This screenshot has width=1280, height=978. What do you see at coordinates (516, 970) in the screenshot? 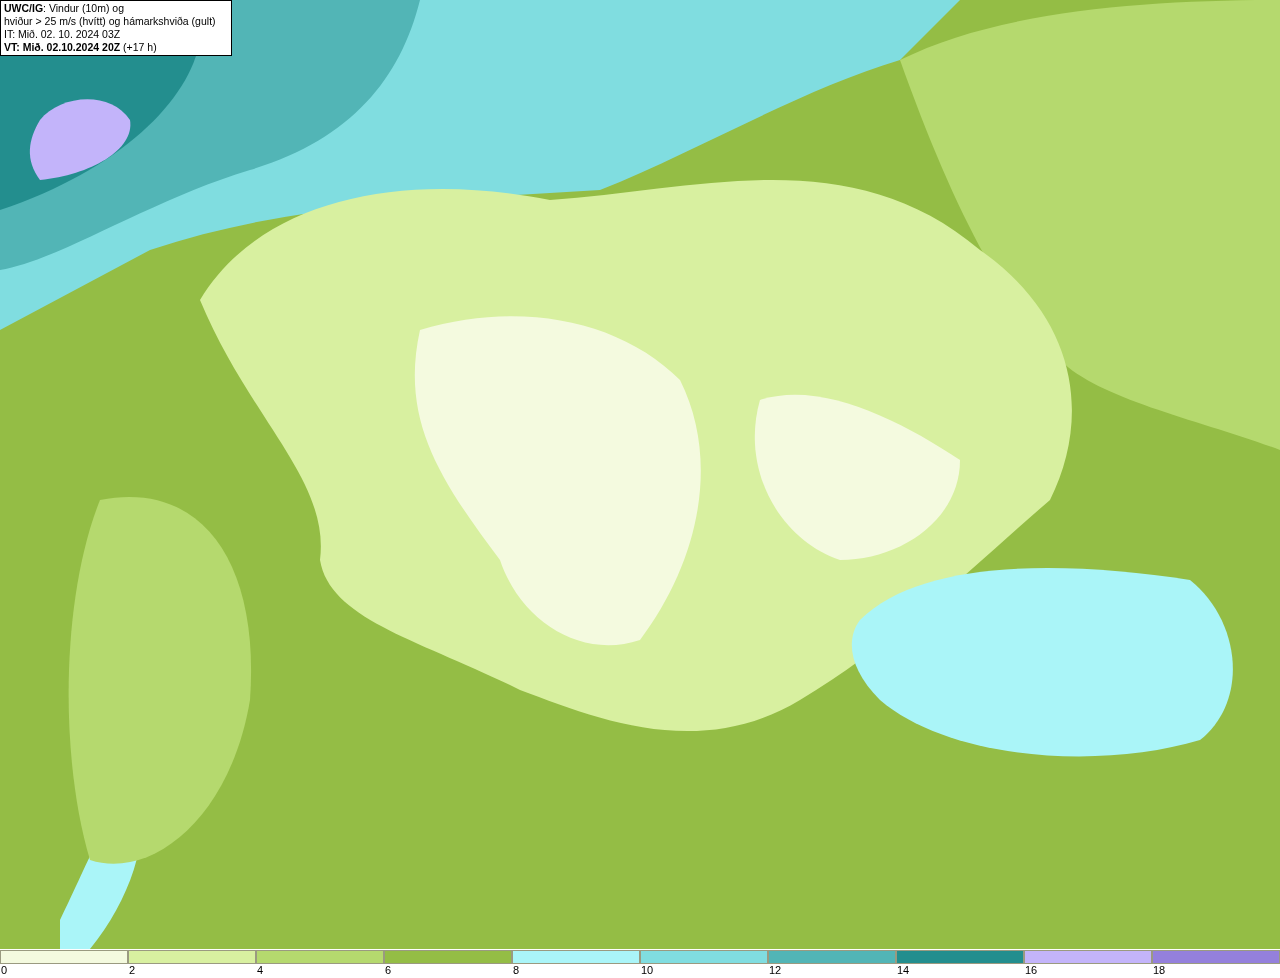
I see `legend-label: 8` at bounding box center [516, 970].